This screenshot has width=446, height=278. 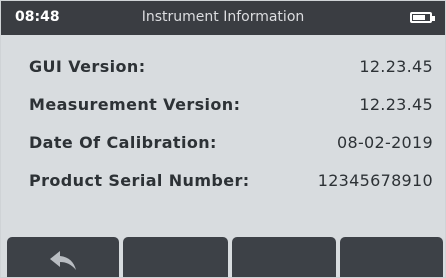 I want to click on info-row-product-serial-number: Product Serial Number: 12345678910, so click(x=223, y=190).